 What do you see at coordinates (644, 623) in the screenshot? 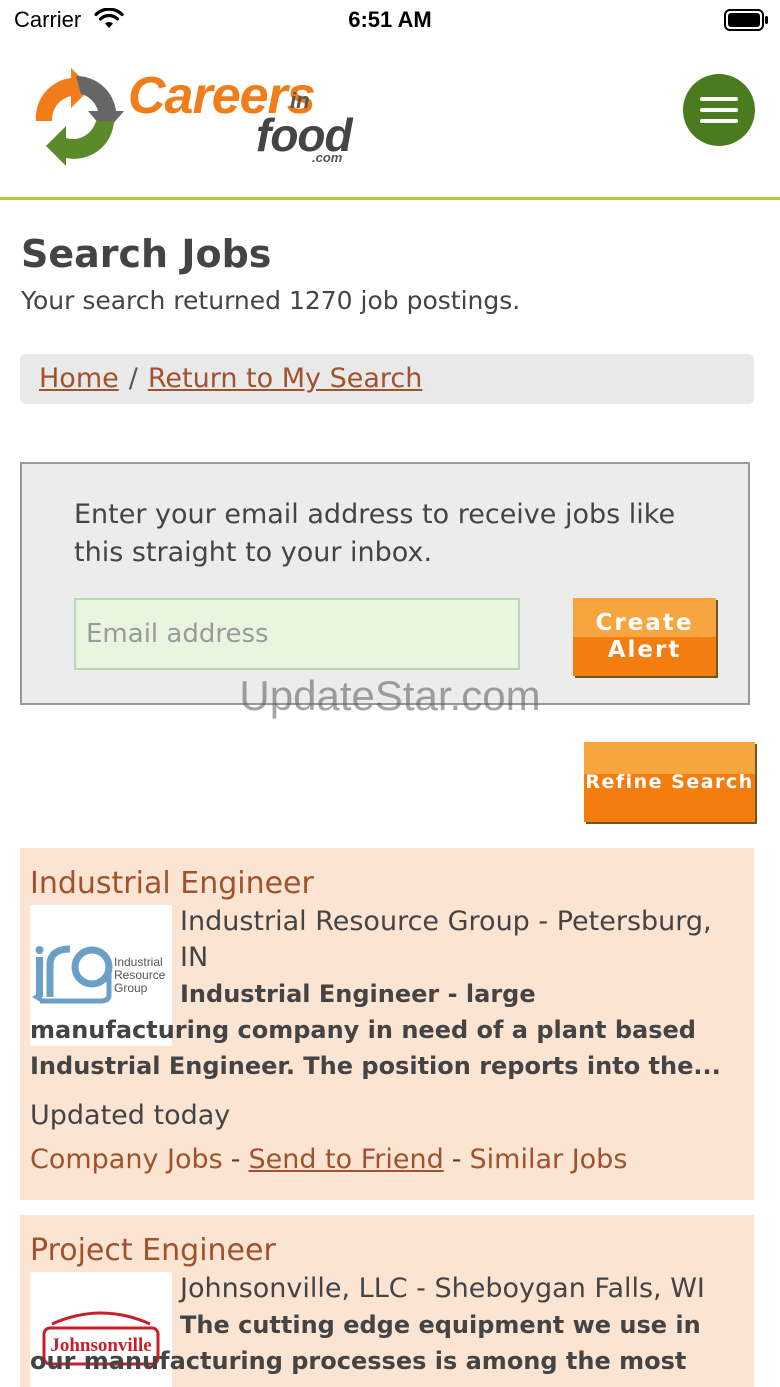
I see `create-alert-label-line1: Create` at bounding box center [644, 623].